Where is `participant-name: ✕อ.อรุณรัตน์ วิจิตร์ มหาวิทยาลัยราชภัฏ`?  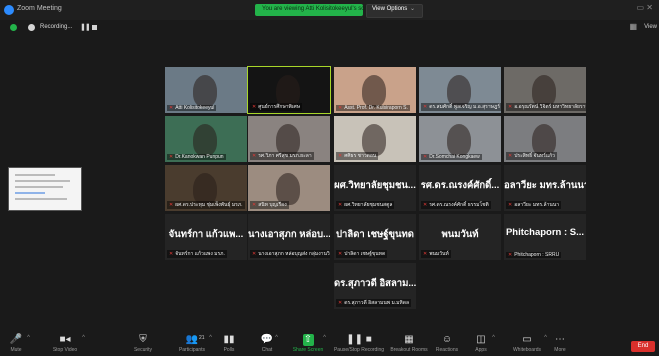 participant-name: ✕อ.อรุณรัตน์ วิจิตร์ มหาวิทยาลัยราชภัฏ is located at coordinates (546, 107).